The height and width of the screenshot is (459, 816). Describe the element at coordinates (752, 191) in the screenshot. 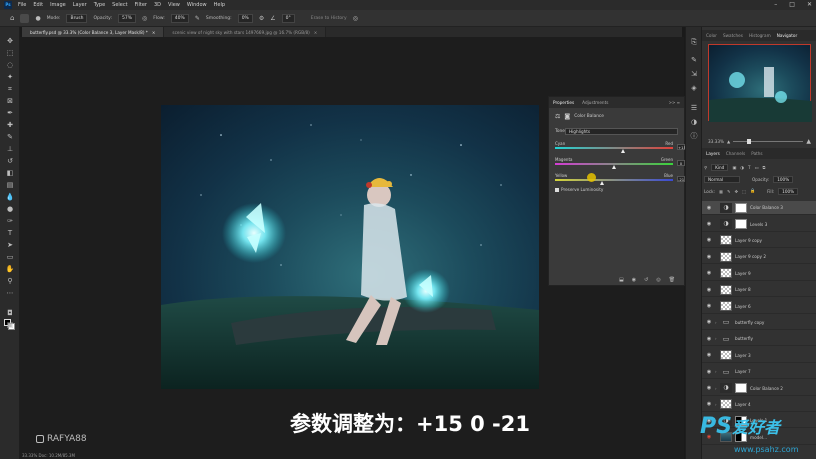

I see `lock-all-icon: 🔒` at that location.